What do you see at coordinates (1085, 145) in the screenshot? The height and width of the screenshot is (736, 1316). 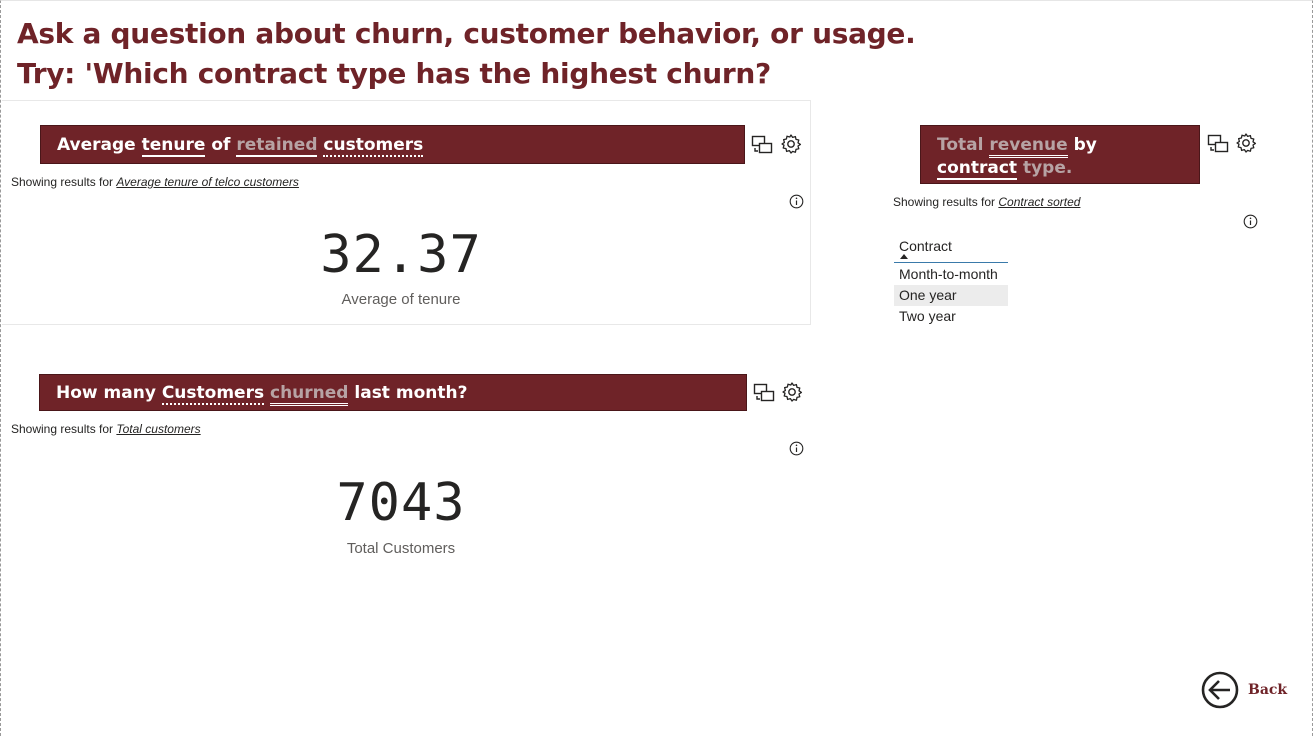 I see `question-word: by` at bounding box center [1085, 145].